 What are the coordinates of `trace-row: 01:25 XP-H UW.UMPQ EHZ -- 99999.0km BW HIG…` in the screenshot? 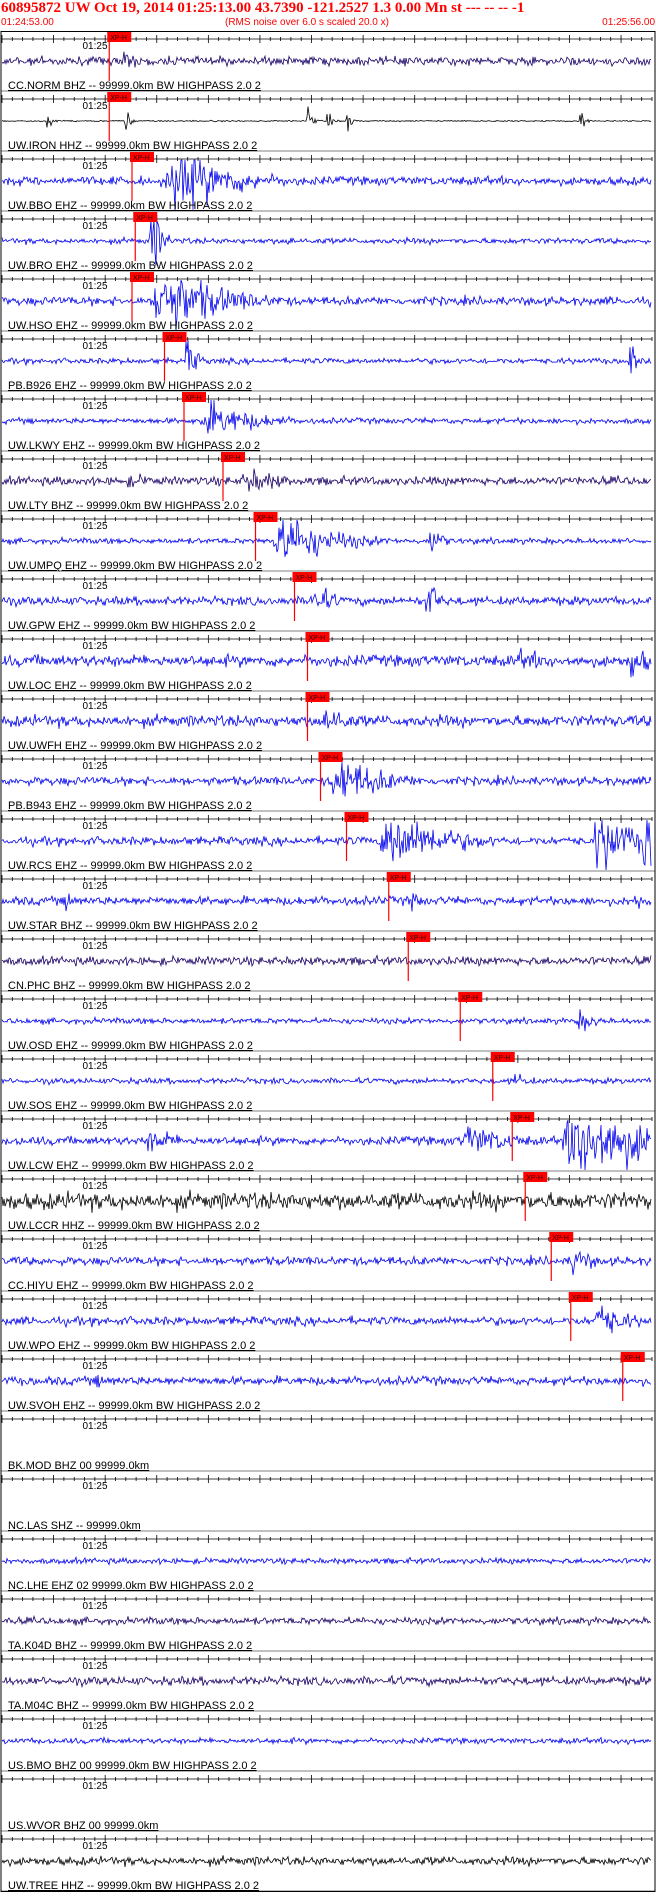 It's located at (328, 542).